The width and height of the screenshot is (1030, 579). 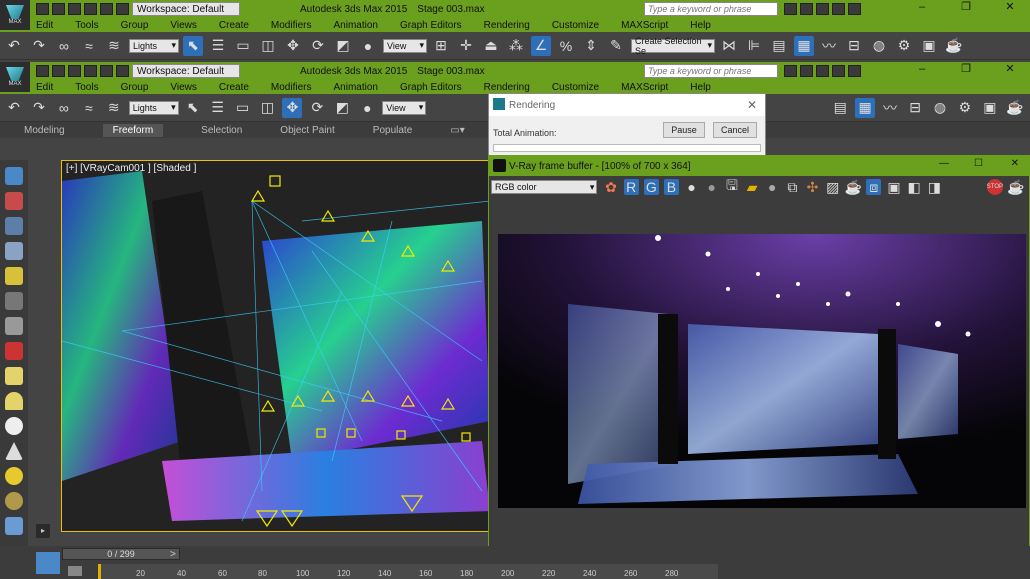 What do you see at coordinates (14, 201) in the screenshot?
I see `modify-icon` at bounding box center [14, 201].